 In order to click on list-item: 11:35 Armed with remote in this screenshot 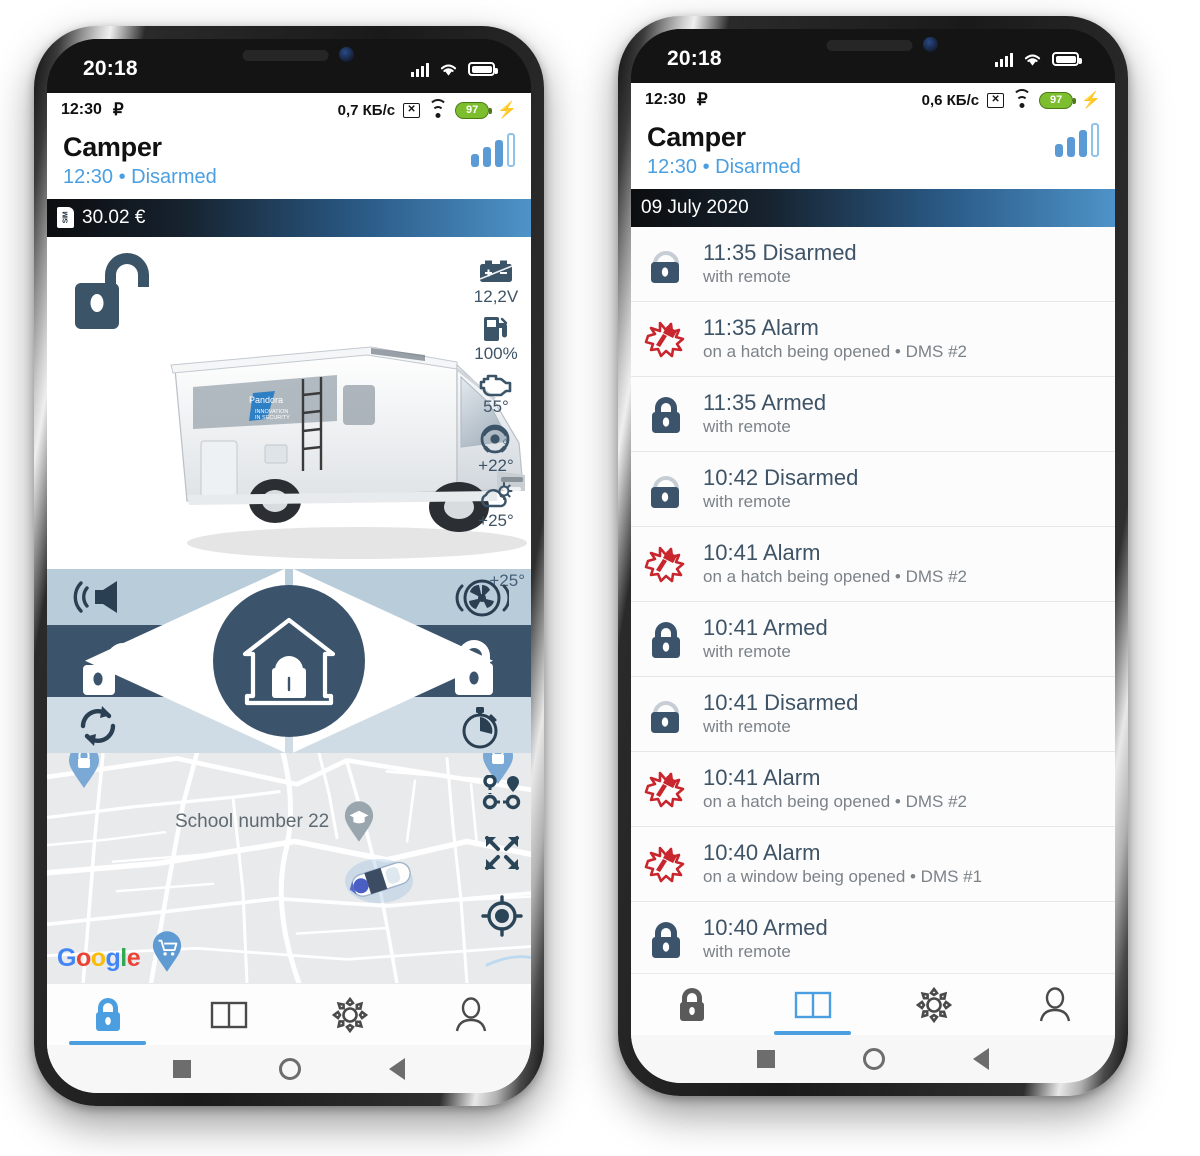, I will do `click(873, 414)`.